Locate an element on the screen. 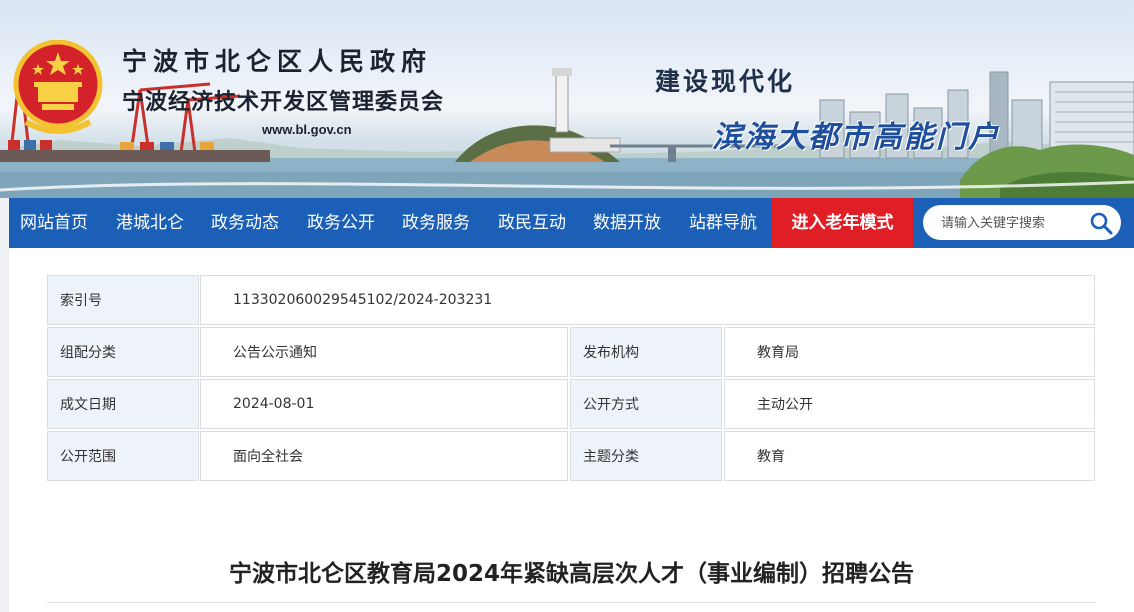 Image resolution: width=1134 pixels, height=612 pixels. topic-value: 教育 is located at coordinates (909, 456).